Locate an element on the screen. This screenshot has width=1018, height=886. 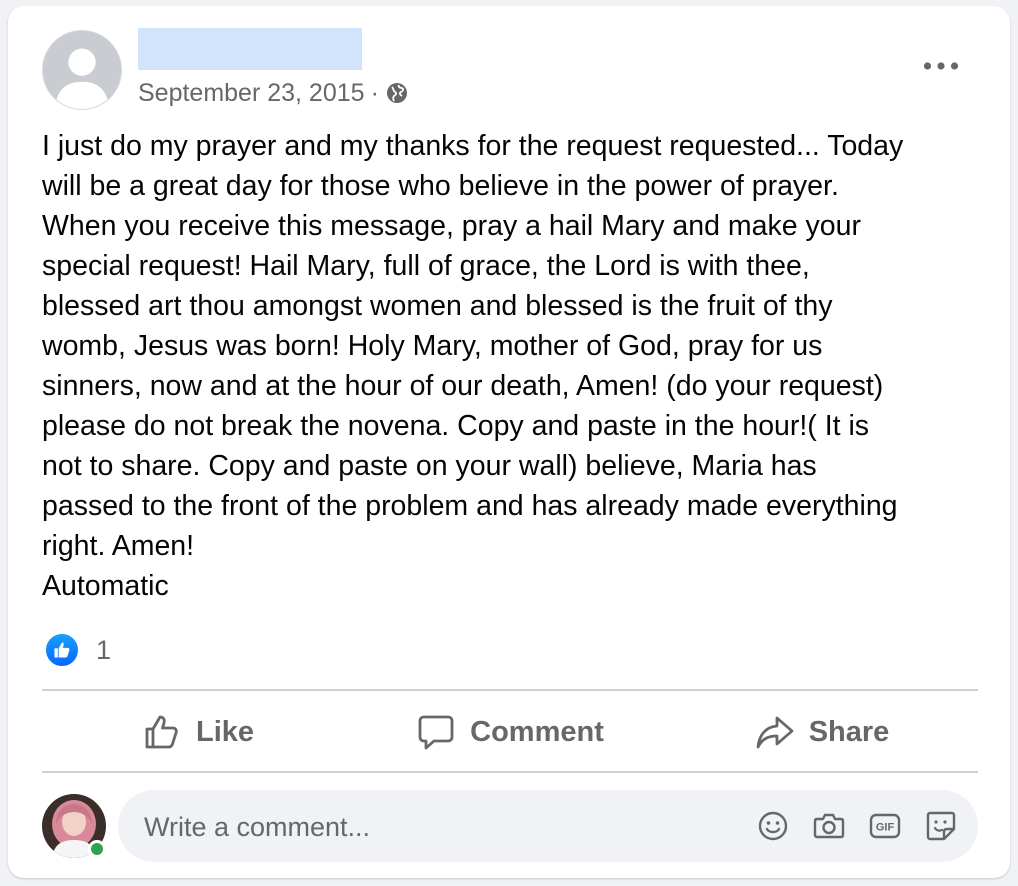
svg-text: GIF is located at coordinates (885, 828).